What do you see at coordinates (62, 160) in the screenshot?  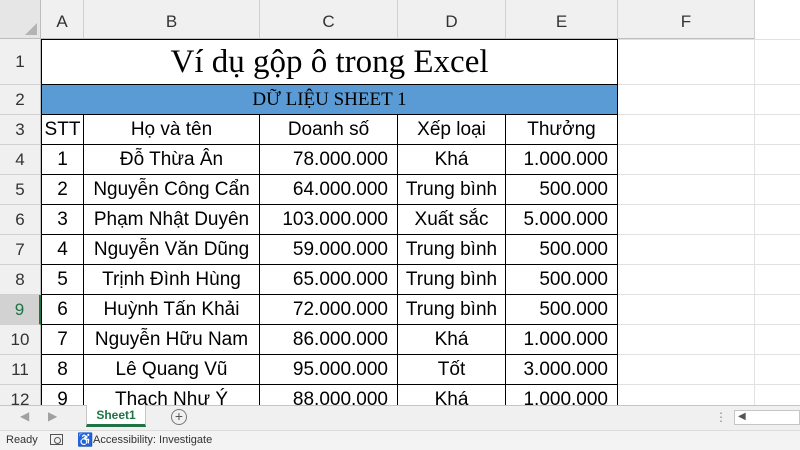 I see `data-cell-a: 1` at bounding box center [62, 160].